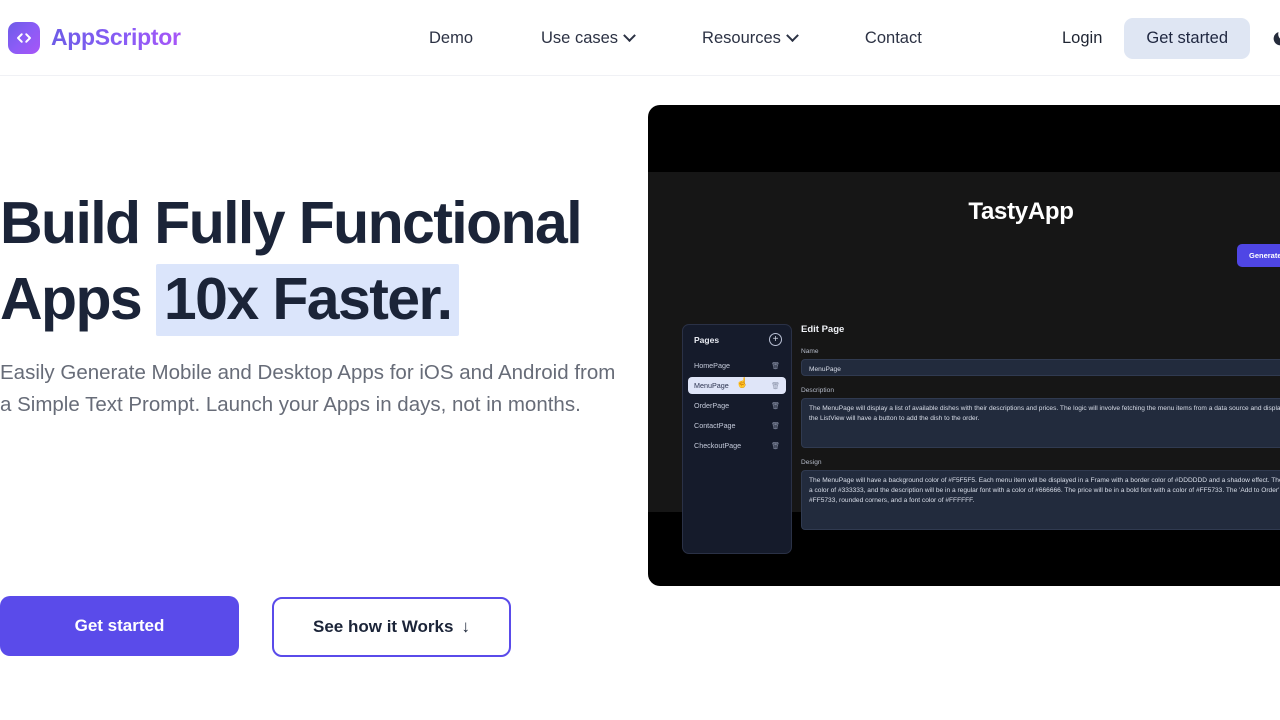 The width and height of the screenshot is (1280, 720). What do you see at coordinates (383, 626) in the screenshot?
I see `see-how-it-works-label: See how it Works` at bounding box center [383, 626].